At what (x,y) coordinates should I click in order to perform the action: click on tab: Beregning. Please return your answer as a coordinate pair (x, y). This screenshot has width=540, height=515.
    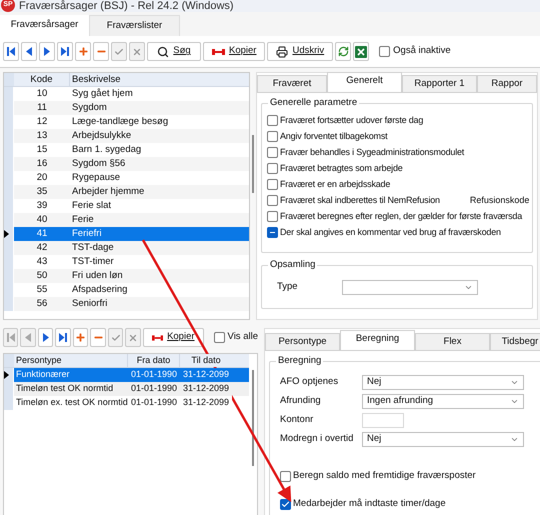
    Looking at the image, I should click on (377, 340).